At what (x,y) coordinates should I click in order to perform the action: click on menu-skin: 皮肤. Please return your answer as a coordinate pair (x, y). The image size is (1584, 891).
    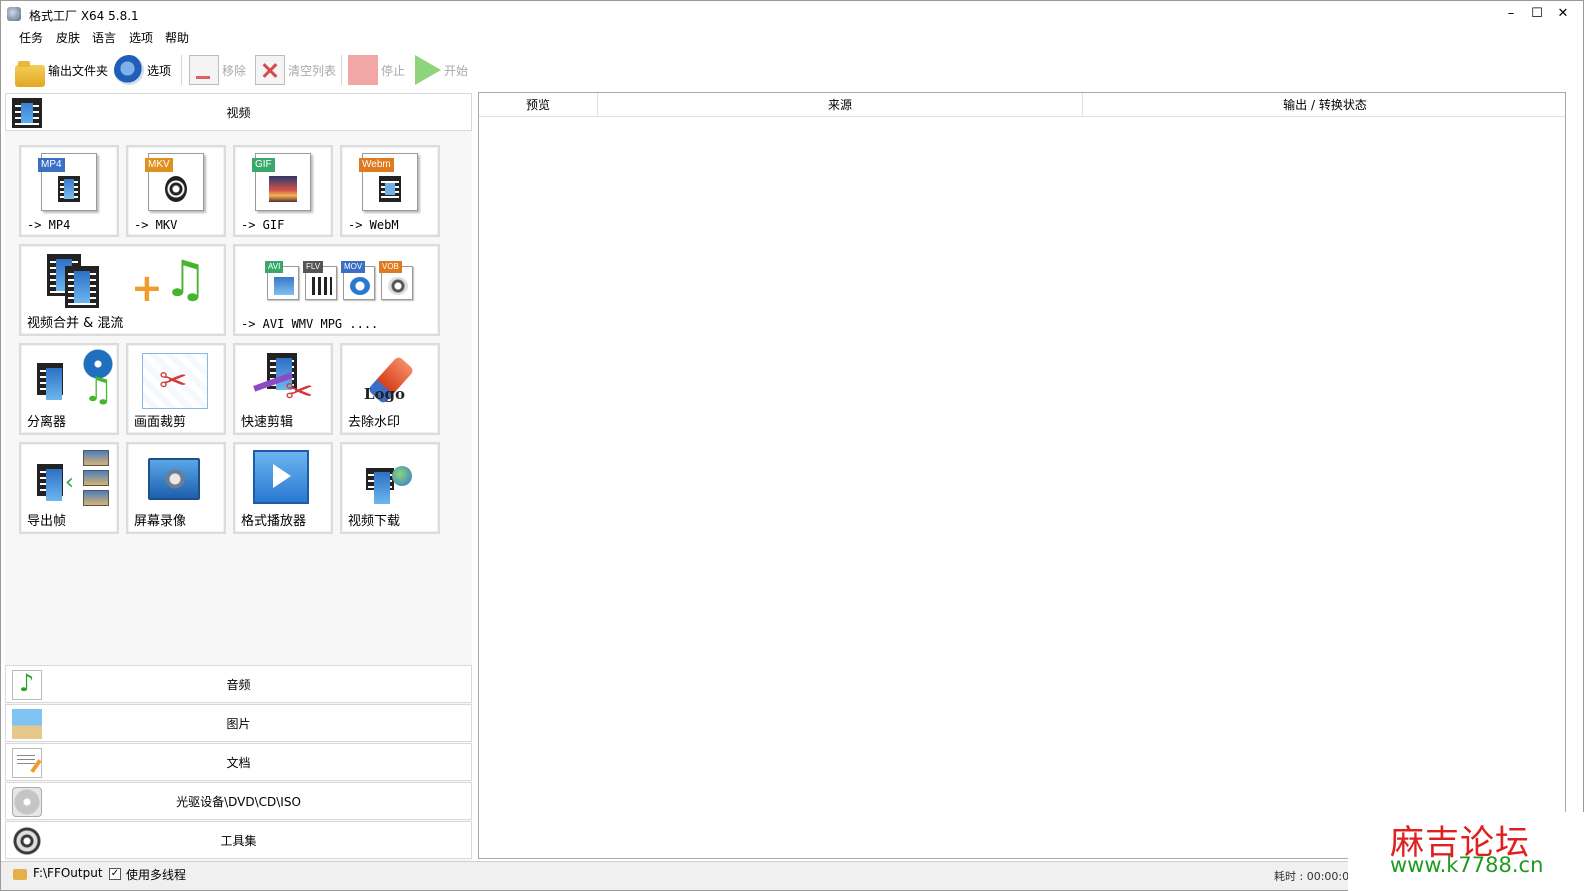
    Looking at the image, I should click on (68, 37).